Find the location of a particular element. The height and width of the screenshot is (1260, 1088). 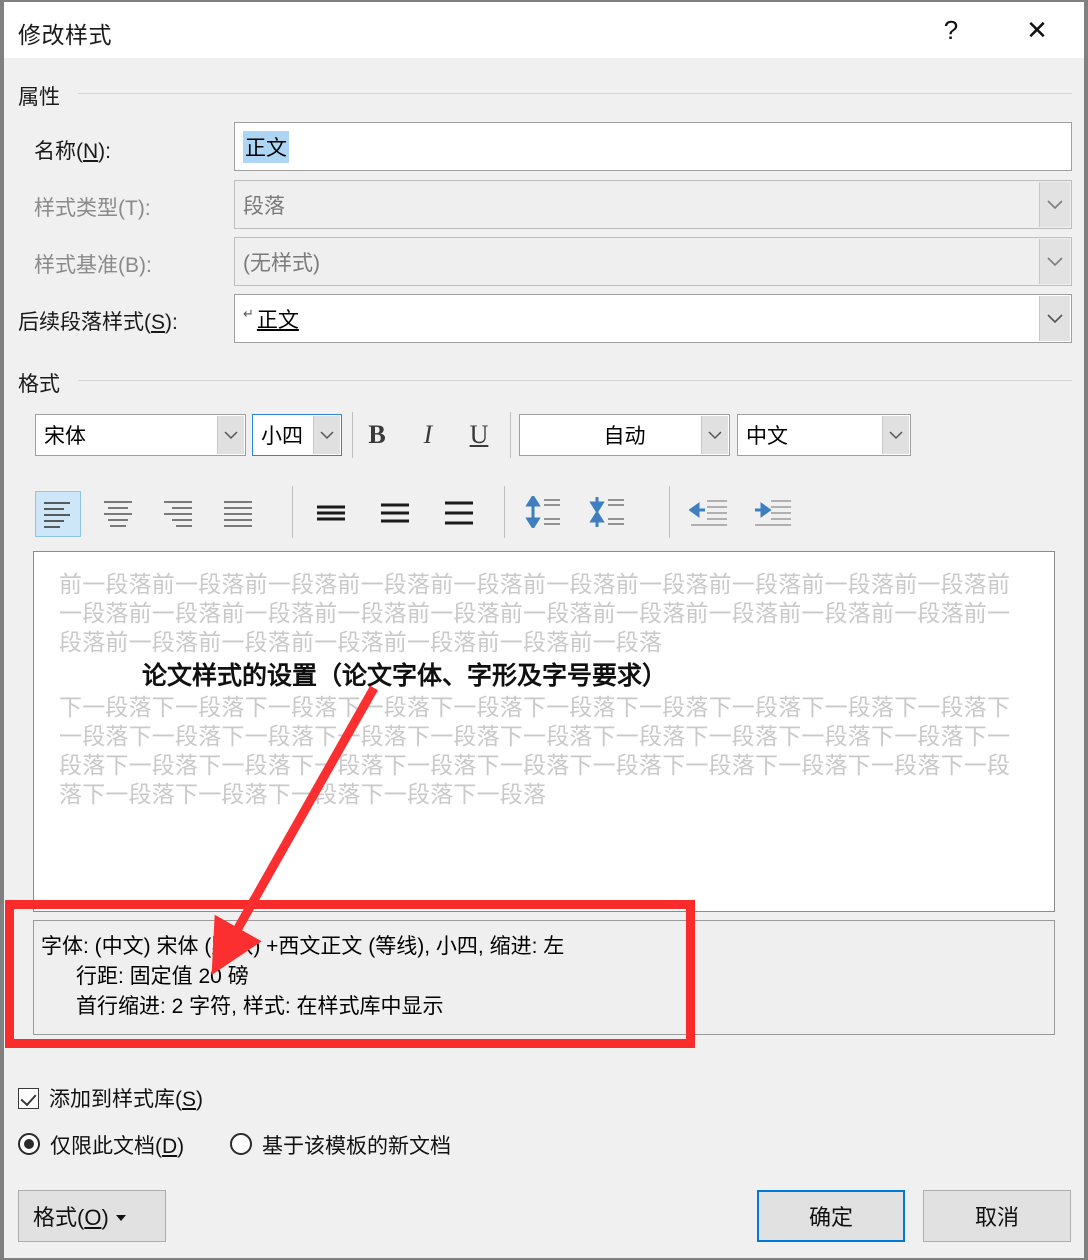

language-combo: 中文 is located at coordinates (824, 435).